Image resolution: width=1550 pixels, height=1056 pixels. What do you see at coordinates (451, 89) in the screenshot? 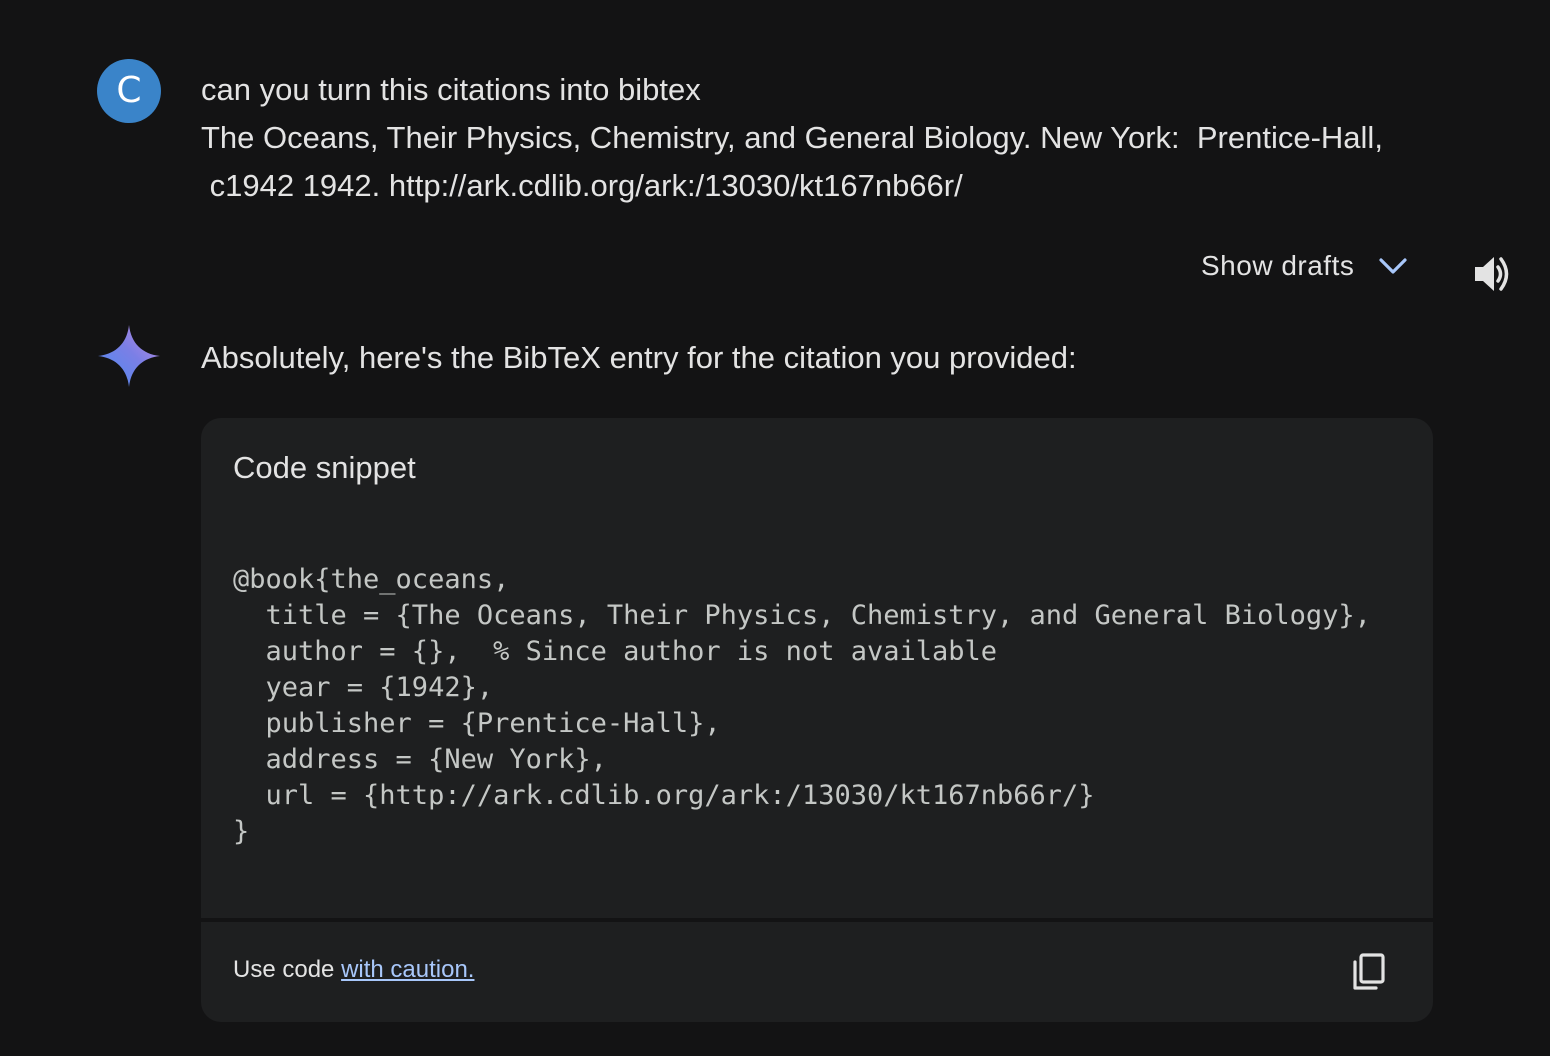
I see `user-message-line: can you turn this citations into bibtex` at bounding box center [451, 89].